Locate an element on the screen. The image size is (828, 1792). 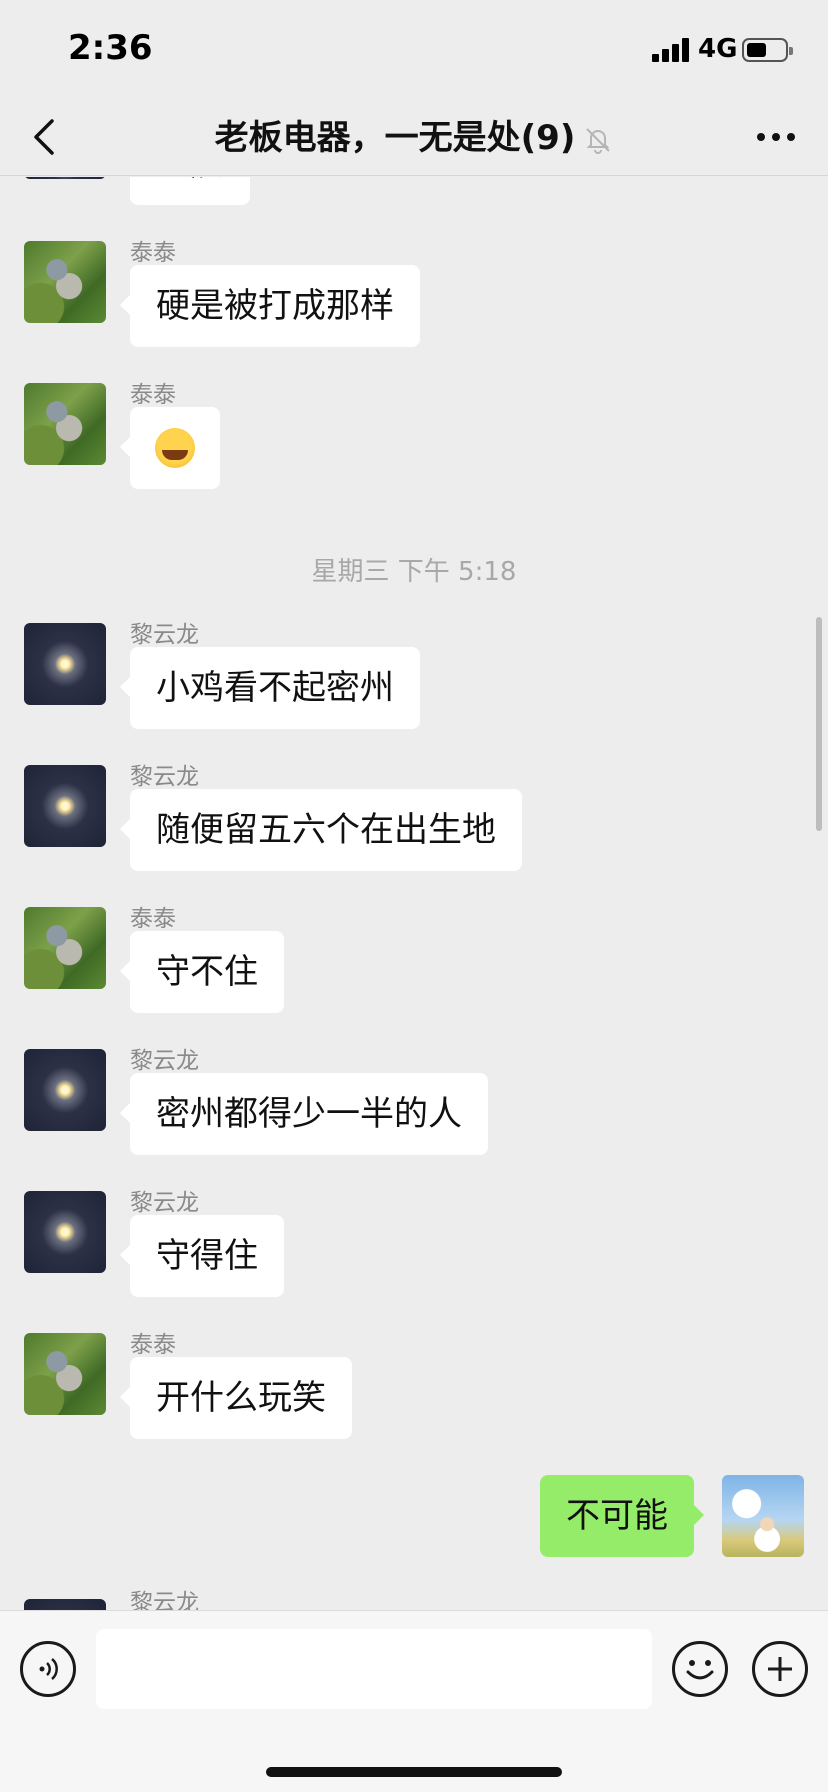
cellular-signal-icon is located at coordinates (672, 50).